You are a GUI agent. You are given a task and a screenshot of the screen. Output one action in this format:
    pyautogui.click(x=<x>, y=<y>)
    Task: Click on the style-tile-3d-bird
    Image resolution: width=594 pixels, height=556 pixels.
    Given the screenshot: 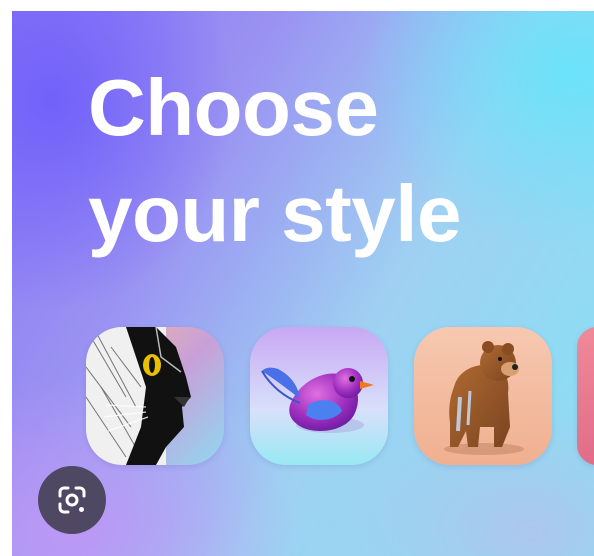 What is the action you would take?
    pyautogui.click(x=319, y=396)
    